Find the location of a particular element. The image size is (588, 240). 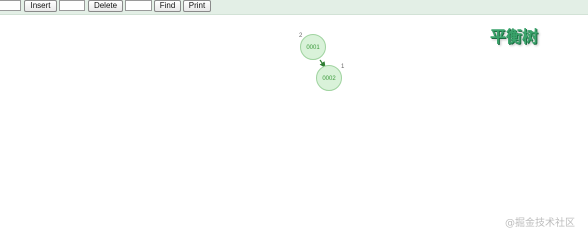

node-label: 0001 is located at coordinates (313, 48).